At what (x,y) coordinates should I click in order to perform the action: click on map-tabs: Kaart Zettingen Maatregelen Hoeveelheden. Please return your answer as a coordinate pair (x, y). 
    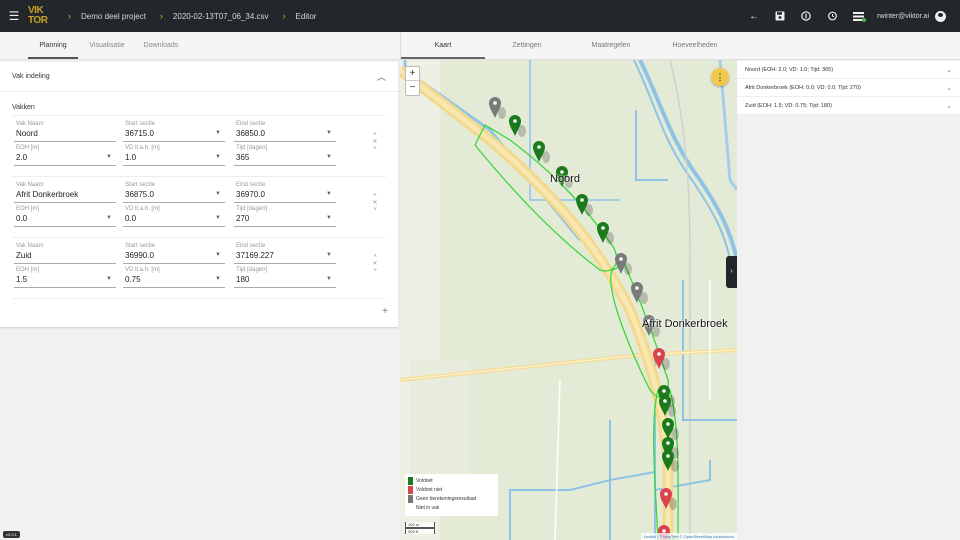
    Looking at the image, I should click on (568, 46).